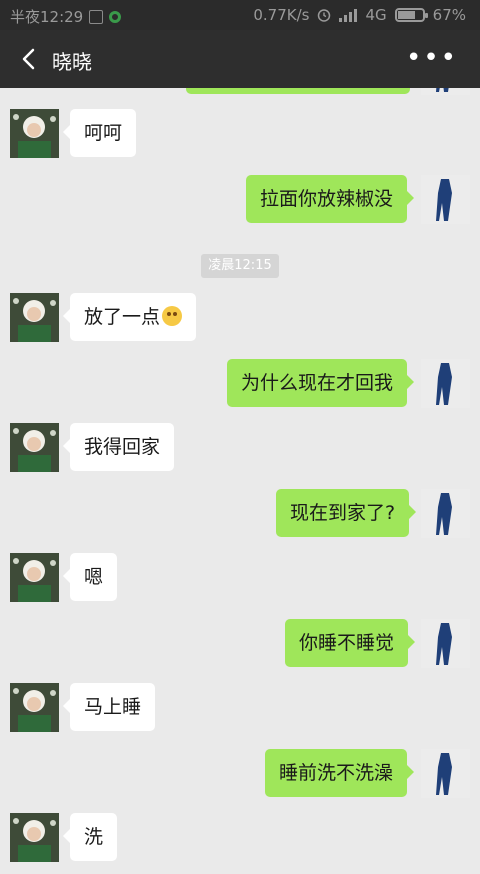  Describe the element at coordinates (343, 513) in the screenshot. I see `message-text: 现在到家了?` at that location.